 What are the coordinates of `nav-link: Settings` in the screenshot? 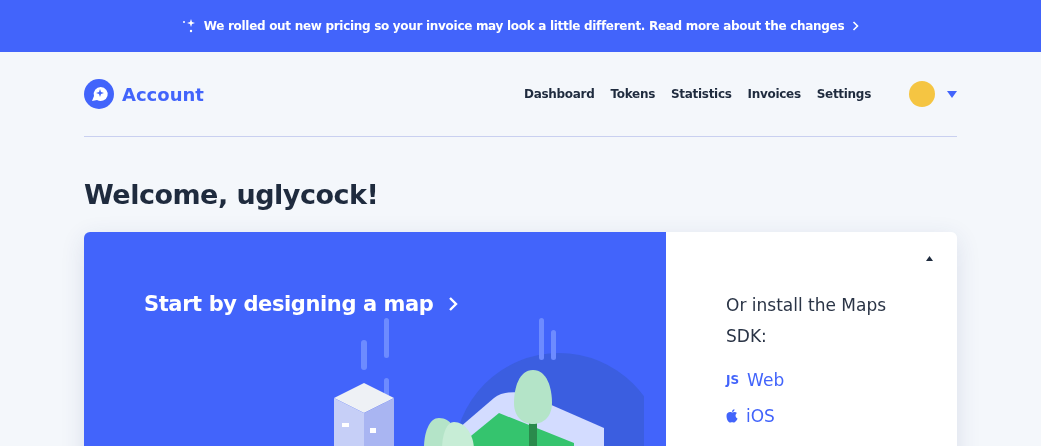 It's located at (843, 94).